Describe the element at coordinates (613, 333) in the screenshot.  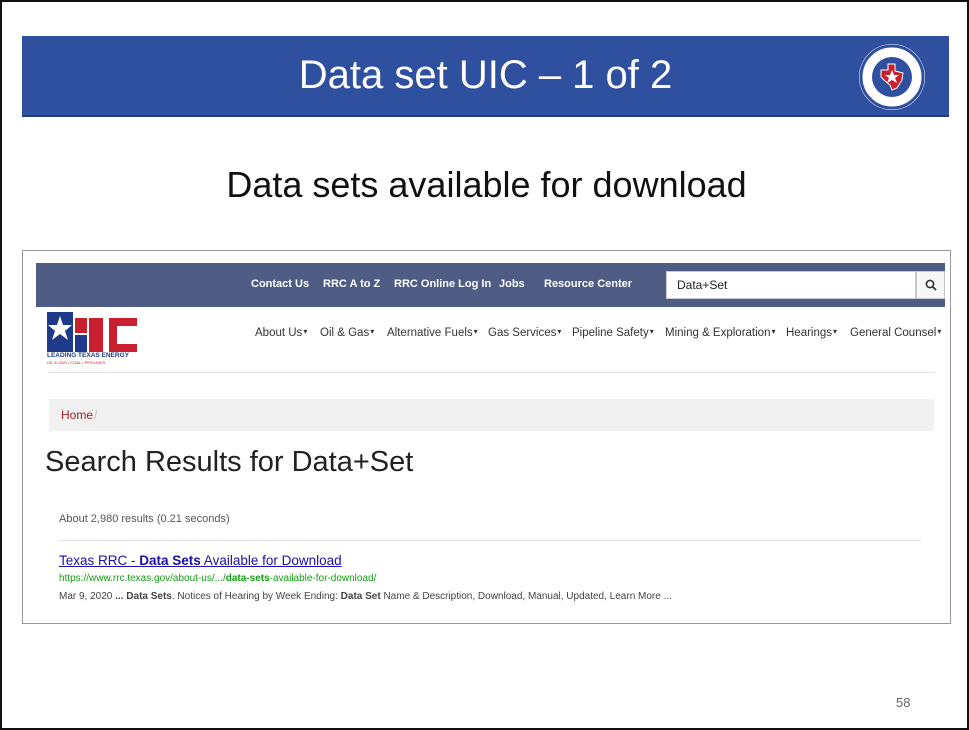
I see `nav-item-pipeline-safety: Pipeline Safety▾` at that location.